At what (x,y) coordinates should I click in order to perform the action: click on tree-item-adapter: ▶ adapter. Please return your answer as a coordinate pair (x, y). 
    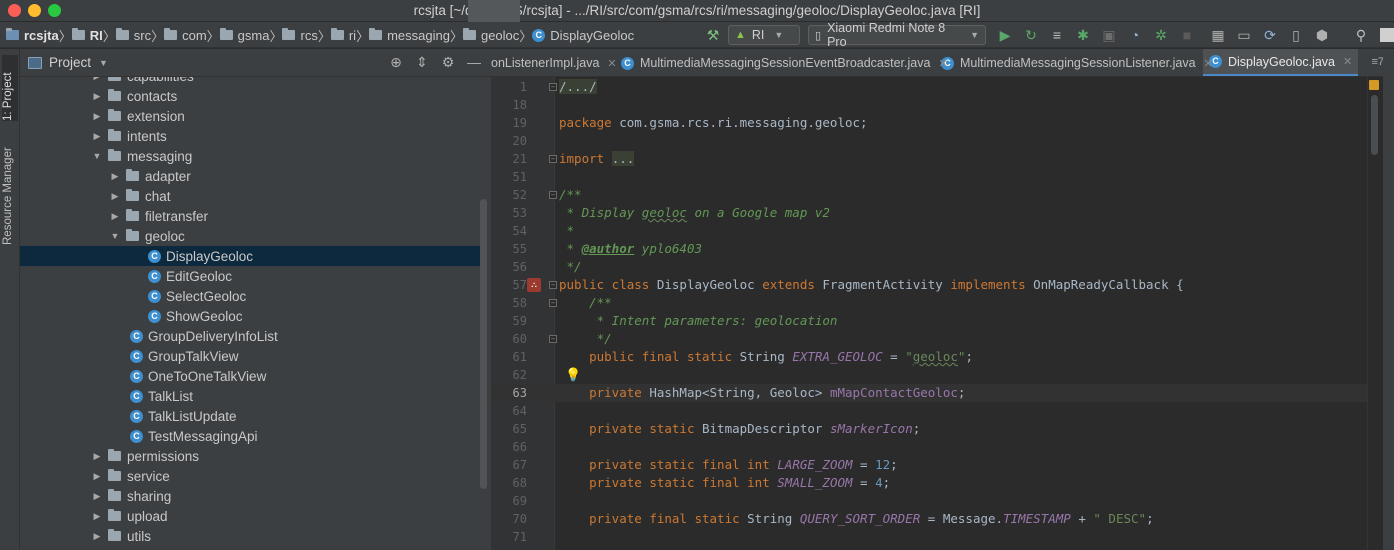
    Looking at the image, I should click on (250, 176).